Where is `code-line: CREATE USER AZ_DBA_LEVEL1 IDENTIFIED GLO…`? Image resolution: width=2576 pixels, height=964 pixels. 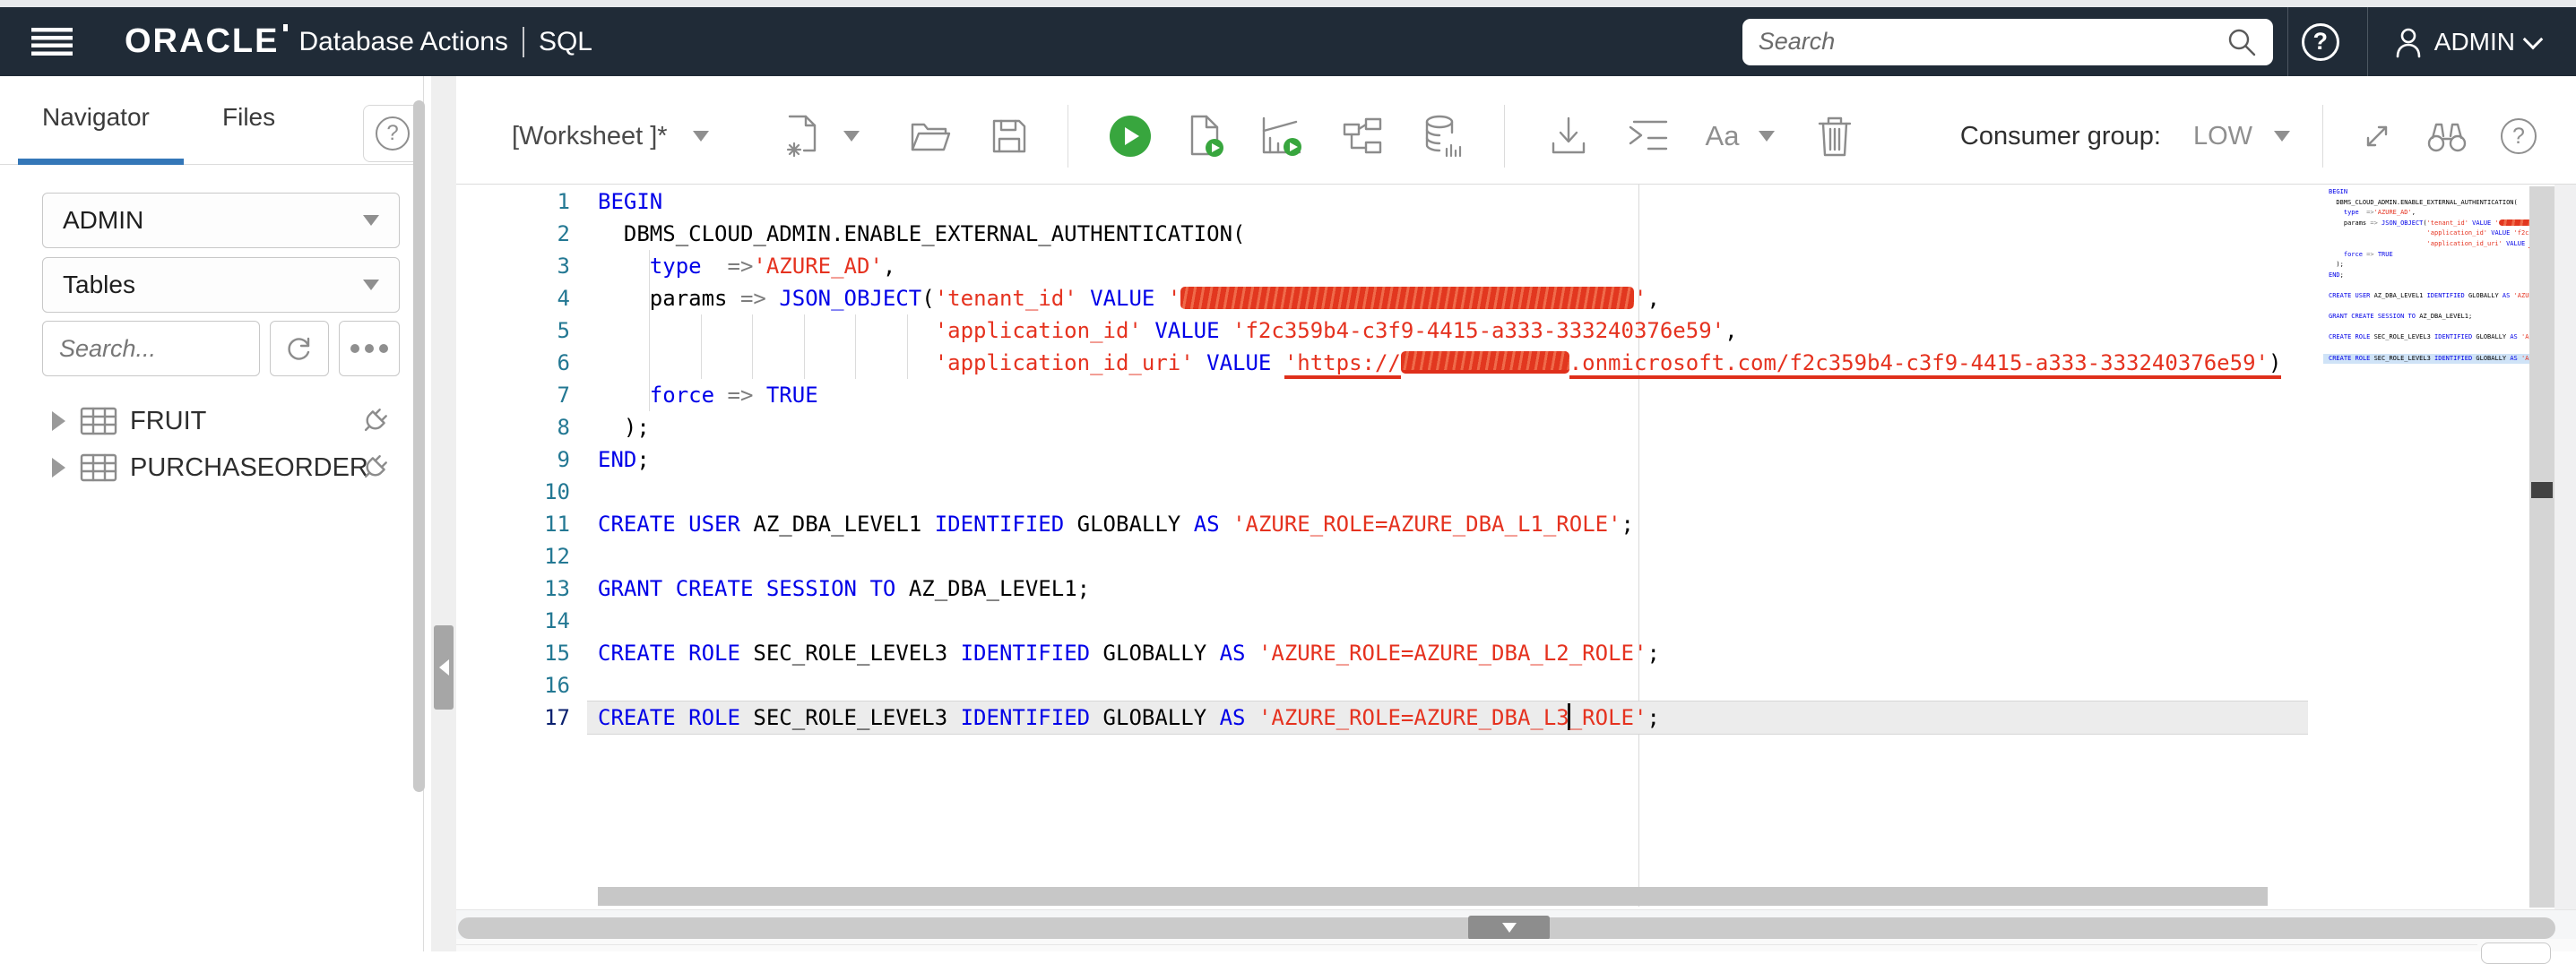
code-line: CREATE USER AZ_DBA_LEVEL1 IDENTIFIED GLO… is located at coordinates (1447, 524).